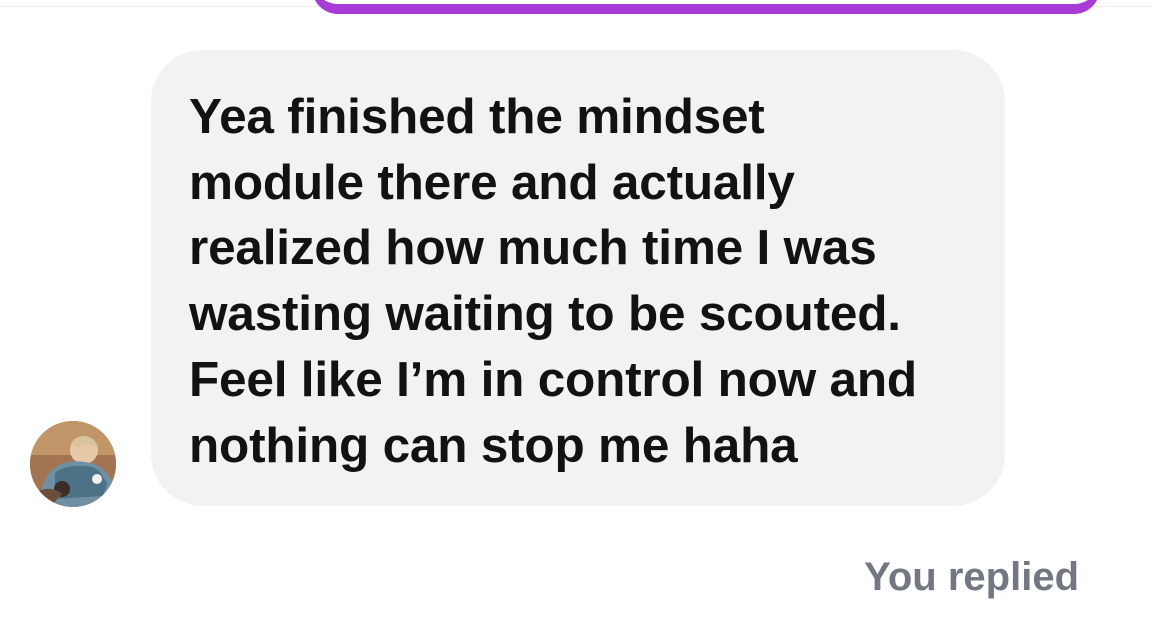 Image resolution: width=1152 pixels, height=630 pixels. I want to click on reply-status-label: You replied, so click(971, 577).